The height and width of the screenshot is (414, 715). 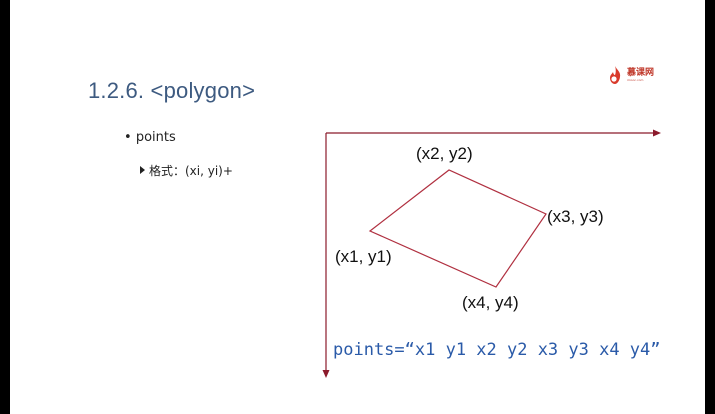 What do you see at coordinates (497, 350) in the screenshot?
I see `points-code-example: points=“x1 y1 x2 y2 x3 y3 x4 y4”` at bounding box center [497, 350].